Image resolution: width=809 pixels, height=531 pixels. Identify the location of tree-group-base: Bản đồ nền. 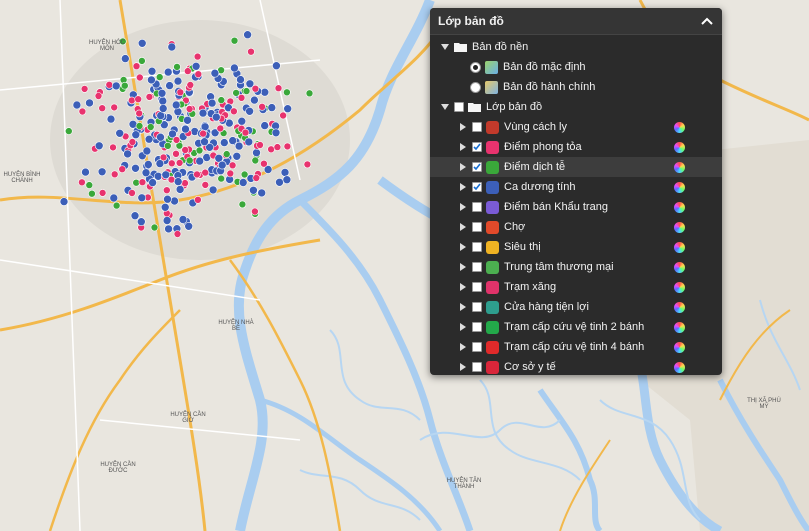
(576, 47).